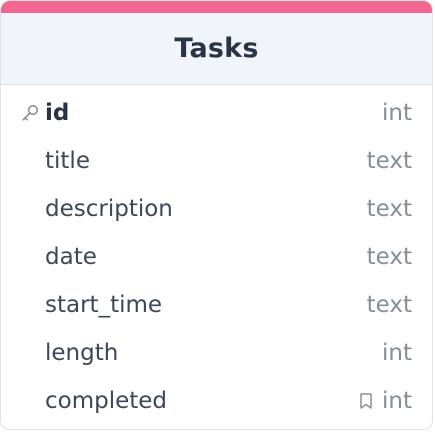 Image resolution: width=435 pixels, height=432 pixels. Describe the element at coordinates (82, 353) in the screenshot. I see `field-name: length` at that location.